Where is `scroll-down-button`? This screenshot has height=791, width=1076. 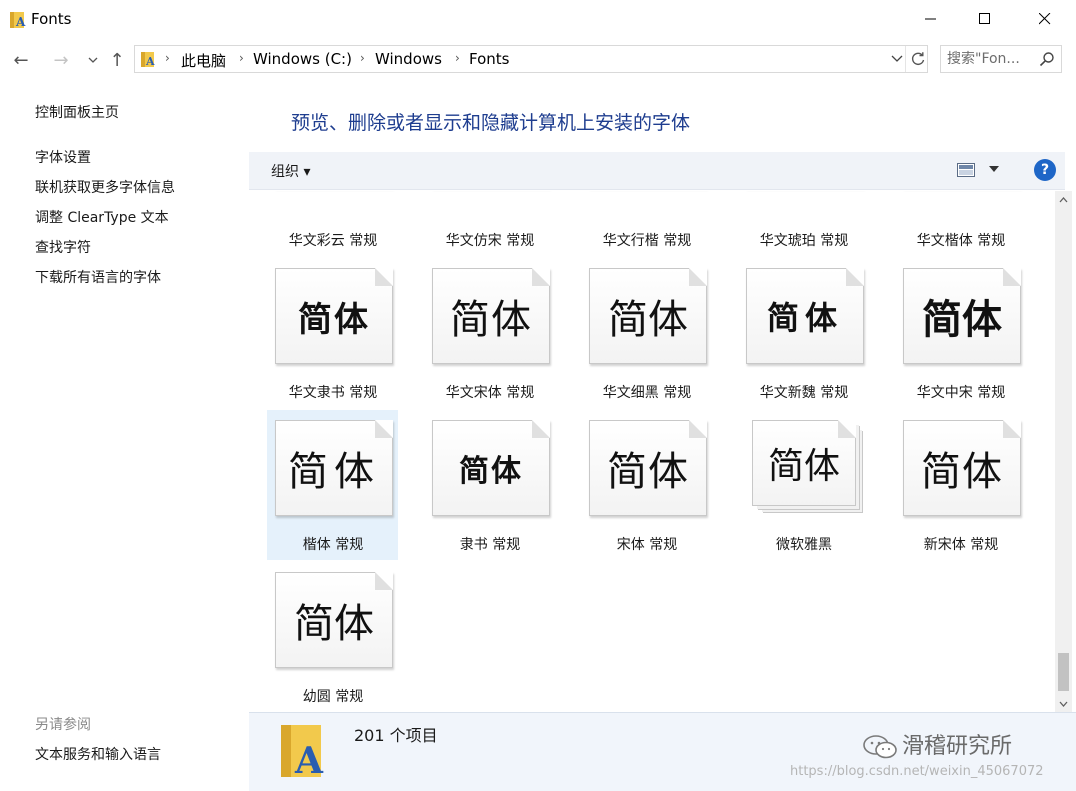 scroll-down-button is located at coordinates (1063, 703).